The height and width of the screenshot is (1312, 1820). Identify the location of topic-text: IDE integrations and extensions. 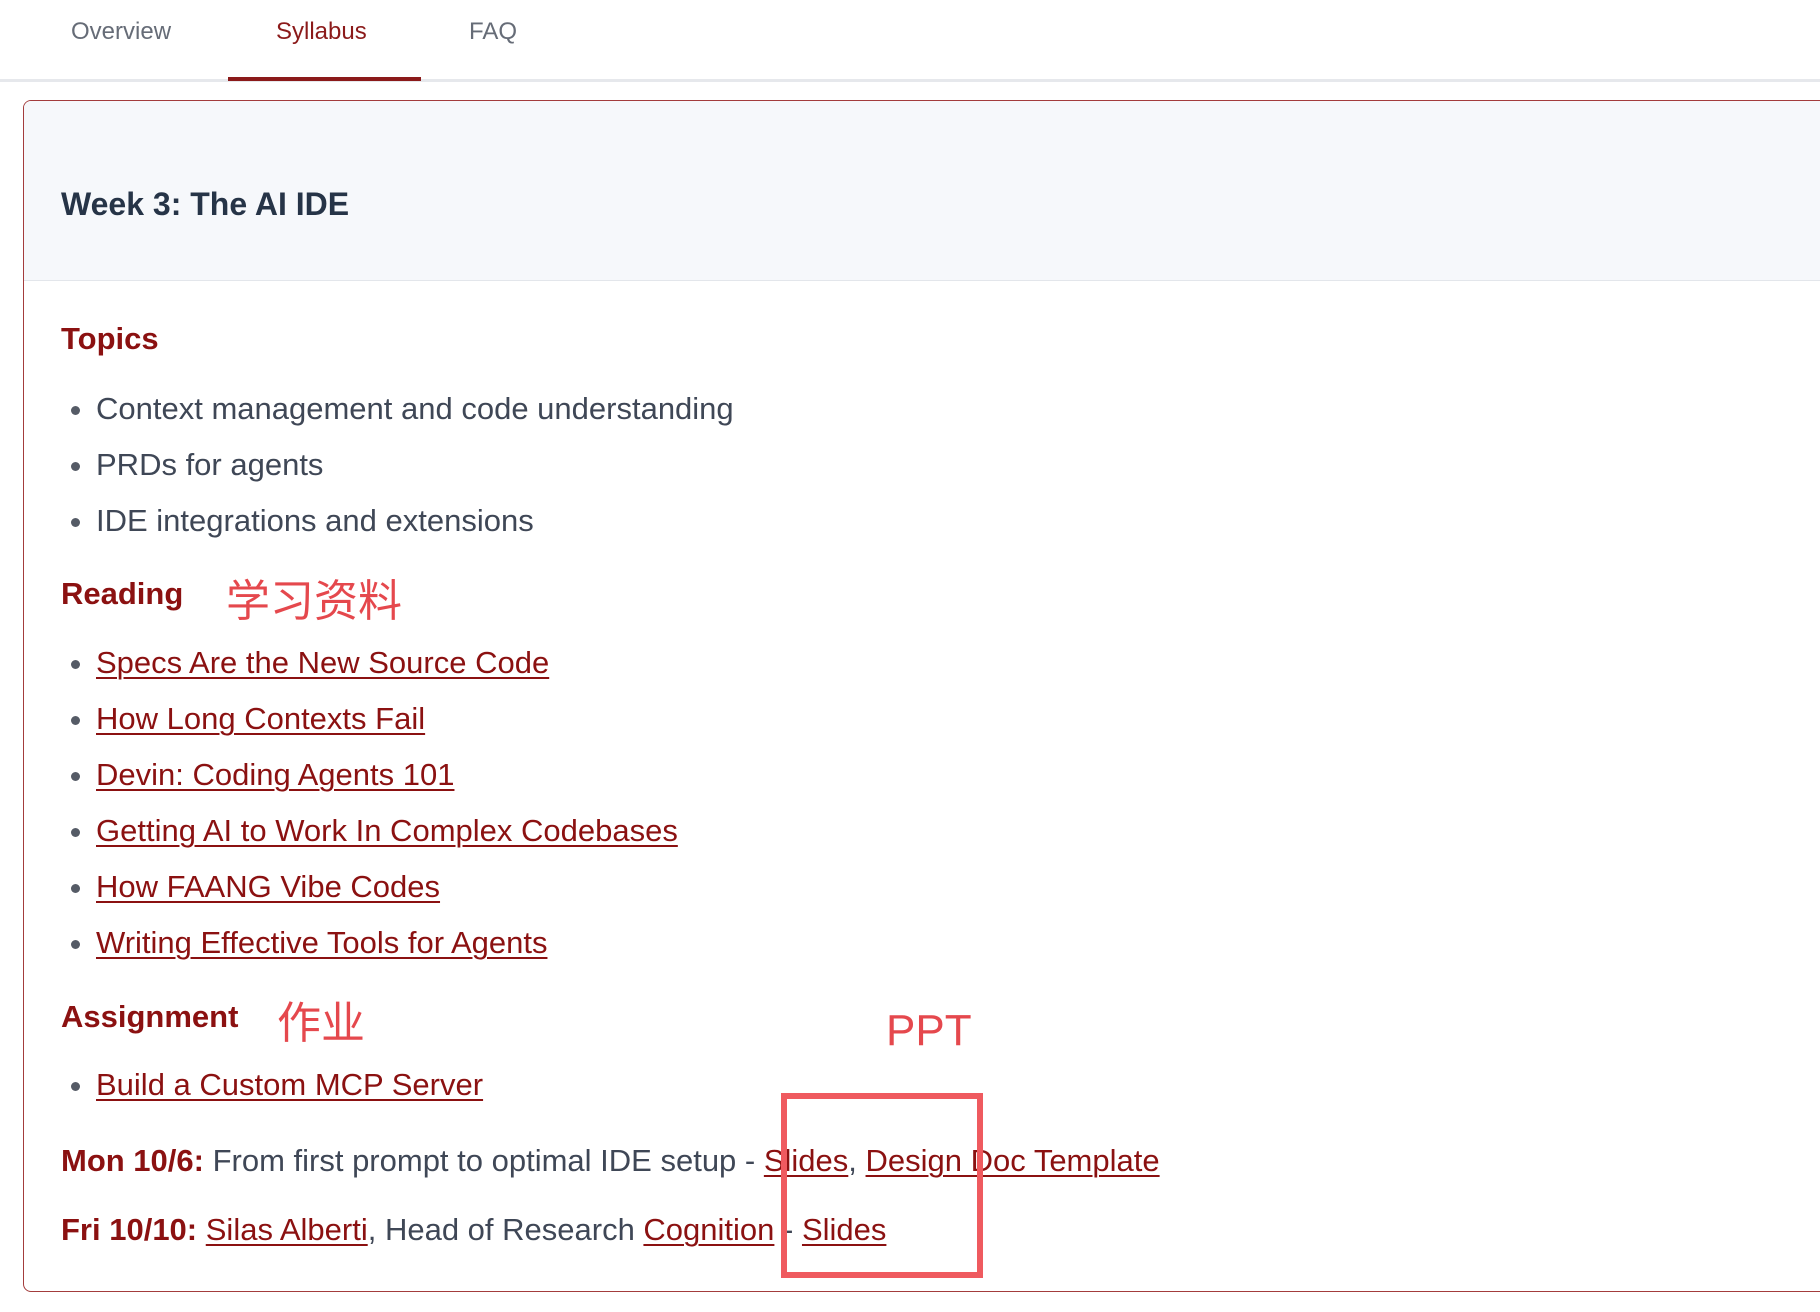
(315, 520).